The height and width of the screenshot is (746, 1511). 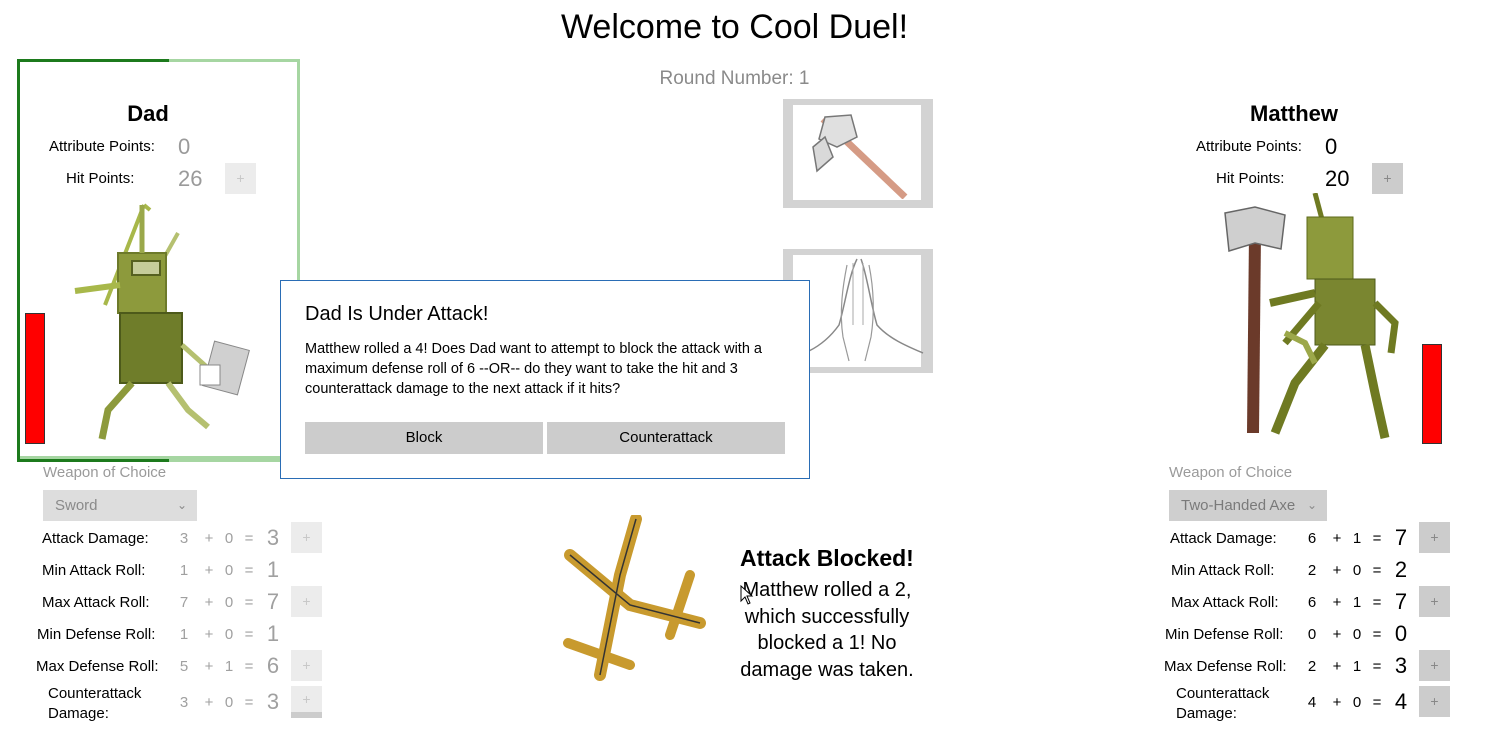 I want to click on mouse-cursor-icon, so click(x=747, y=595).